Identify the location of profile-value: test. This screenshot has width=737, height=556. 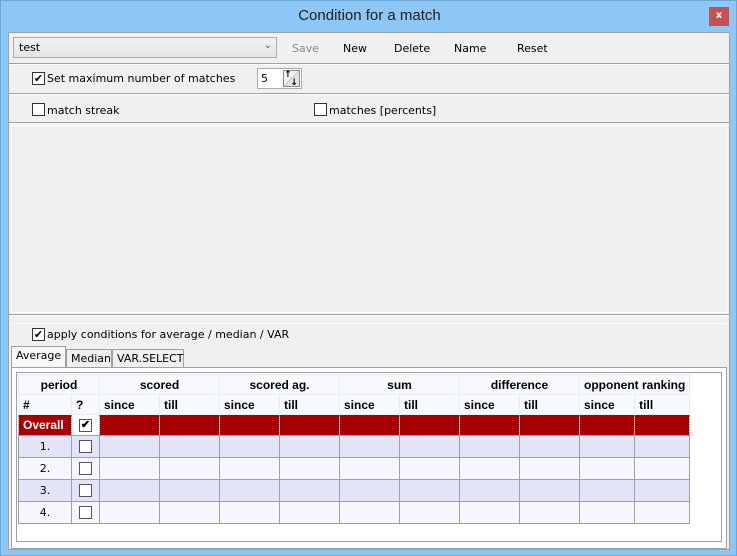
(30, 47).